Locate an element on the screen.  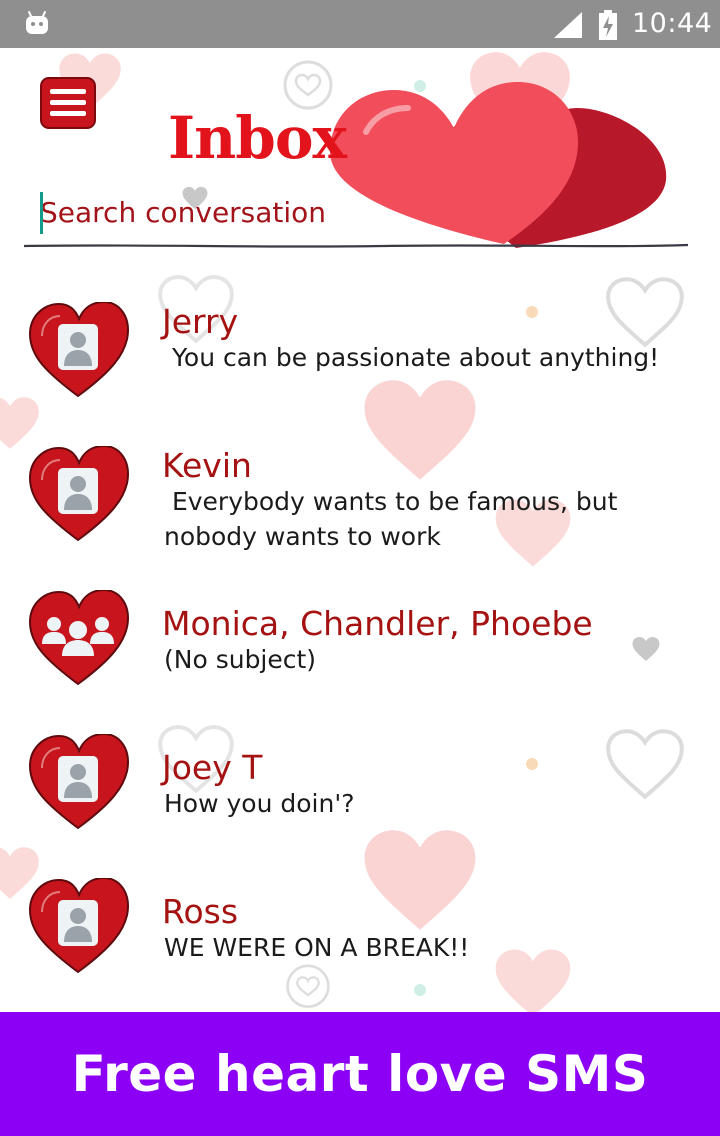
android-notification-icon is located at coordinates (37, 22).